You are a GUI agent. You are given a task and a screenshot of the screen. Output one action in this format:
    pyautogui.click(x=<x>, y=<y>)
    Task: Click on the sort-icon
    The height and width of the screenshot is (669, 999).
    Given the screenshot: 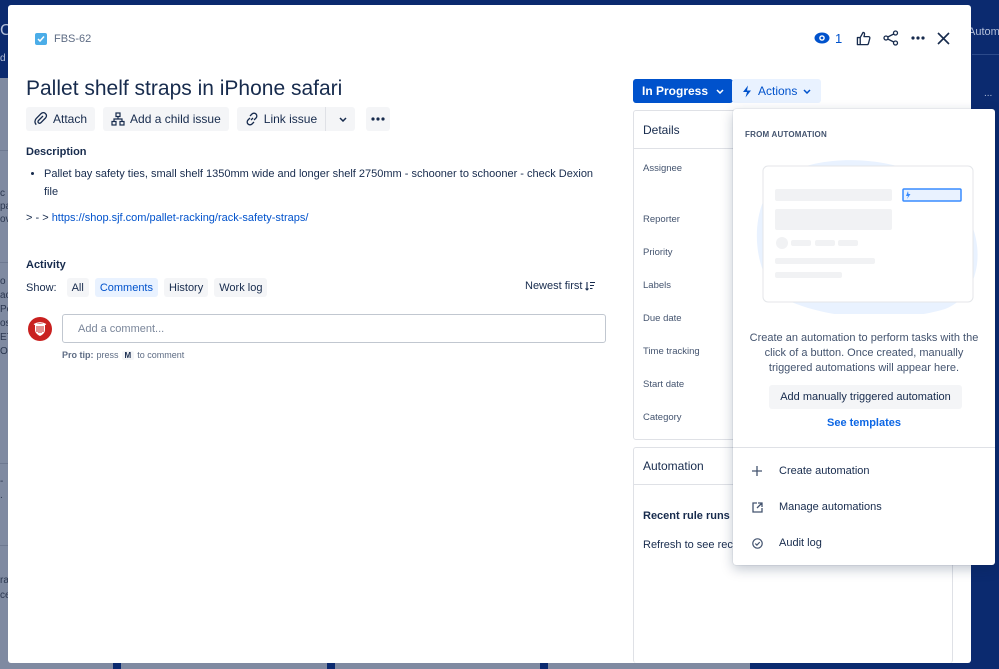 What is the action you would take?
    pyautogui.click(x=590, y=286)
    